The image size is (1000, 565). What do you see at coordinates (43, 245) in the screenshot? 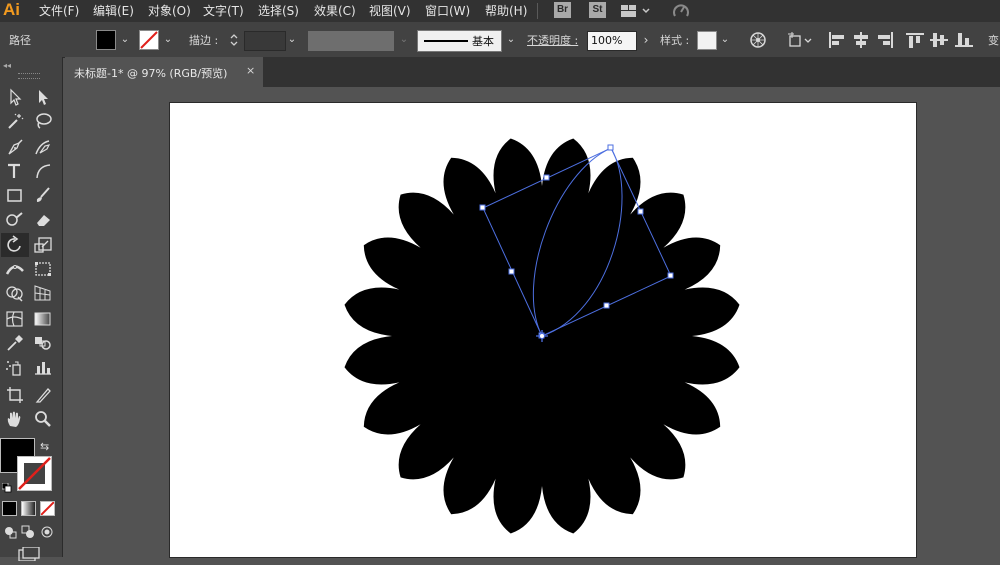
I see `scale-tool-icon` at bounding box center [43, 245].